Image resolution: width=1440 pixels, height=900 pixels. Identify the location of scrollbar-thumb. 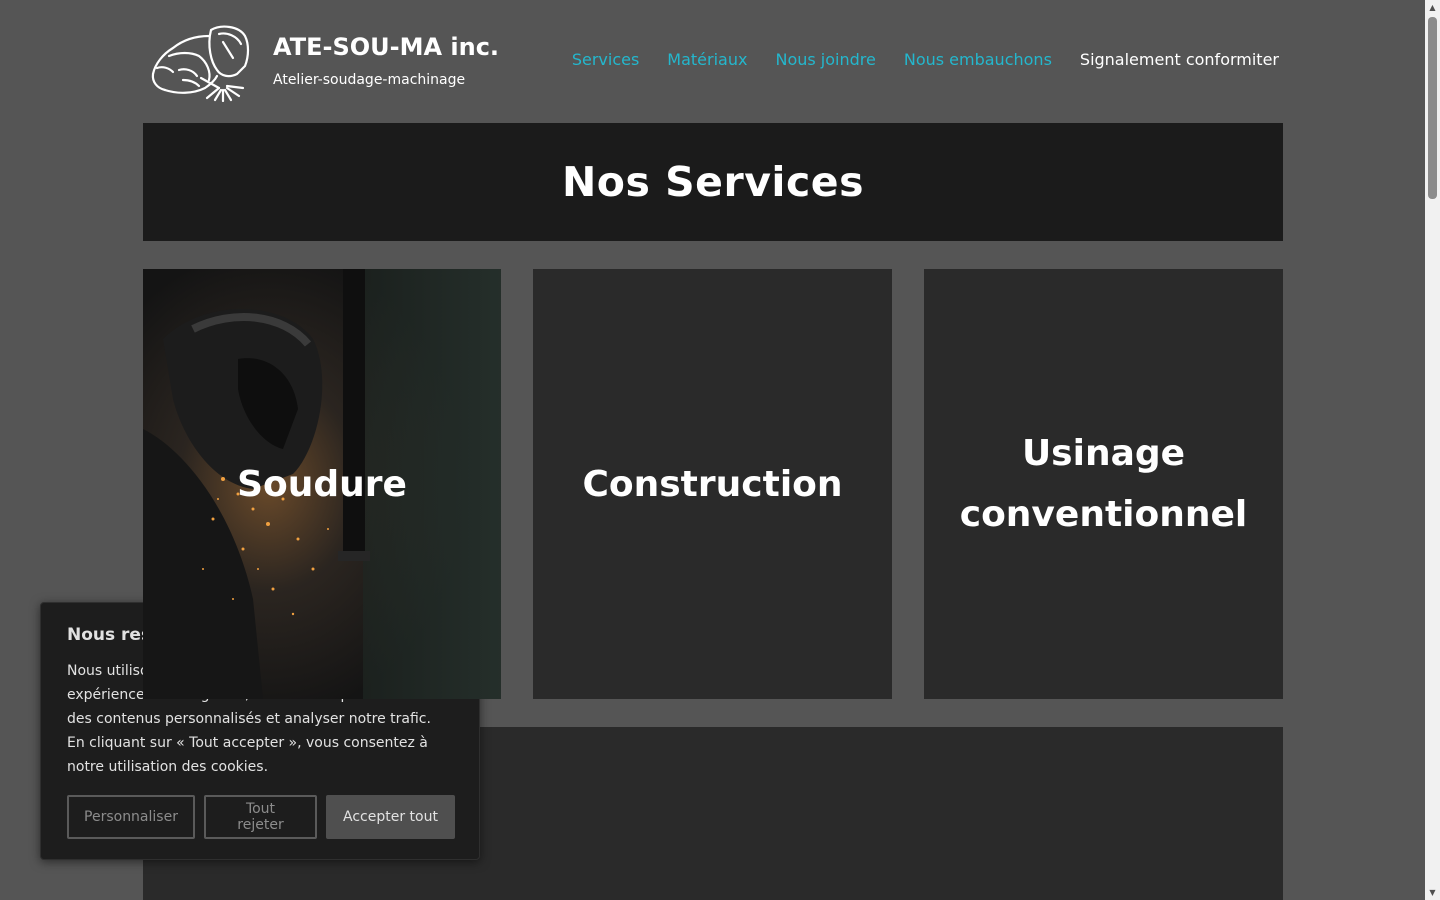
(1432, 108).